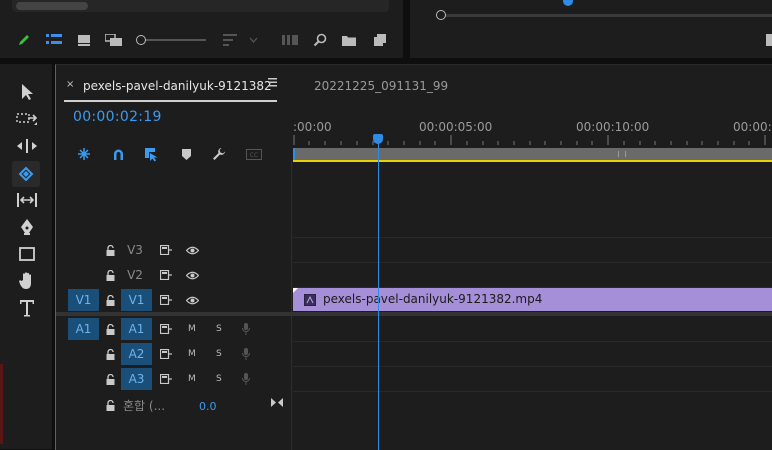 This screenshot has height=450, width=772. Describe the element at coordinates (378, 296) in the screenshot. I see `playhead-line` at that location.